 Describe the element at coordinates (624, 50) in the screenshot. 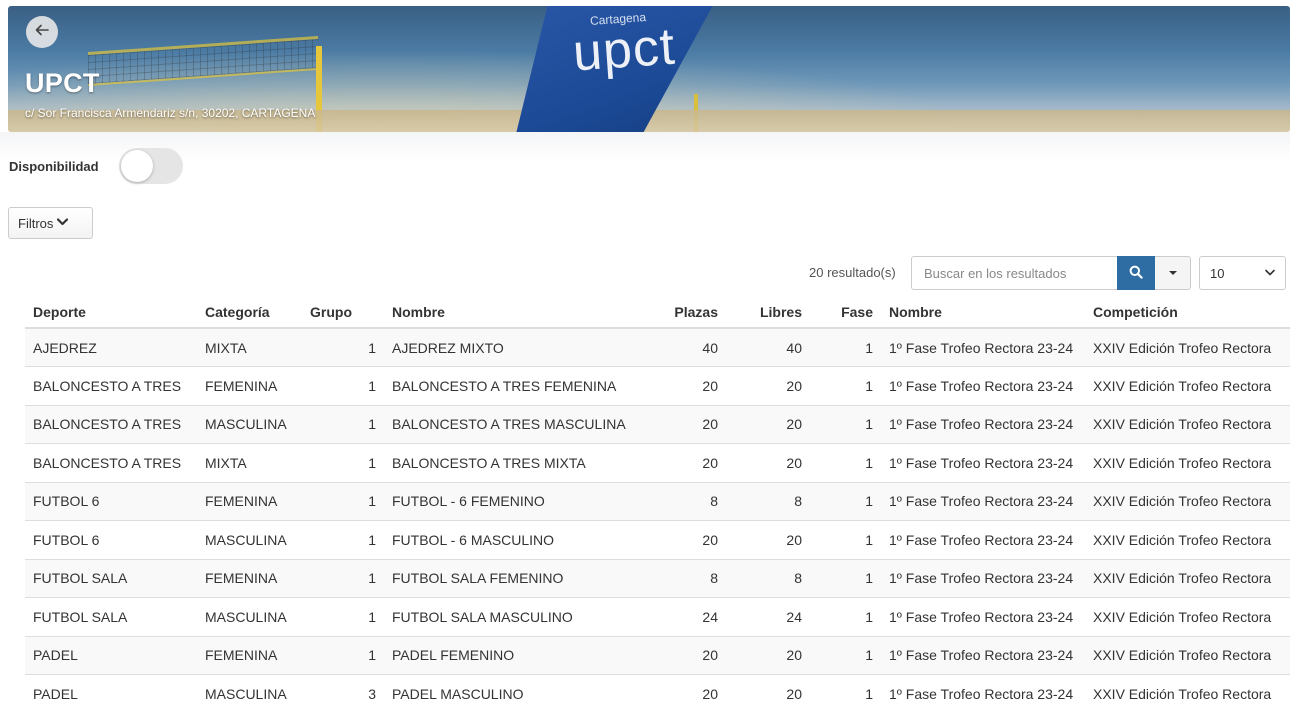

I see `banner-flag-logo: upct` at that location.